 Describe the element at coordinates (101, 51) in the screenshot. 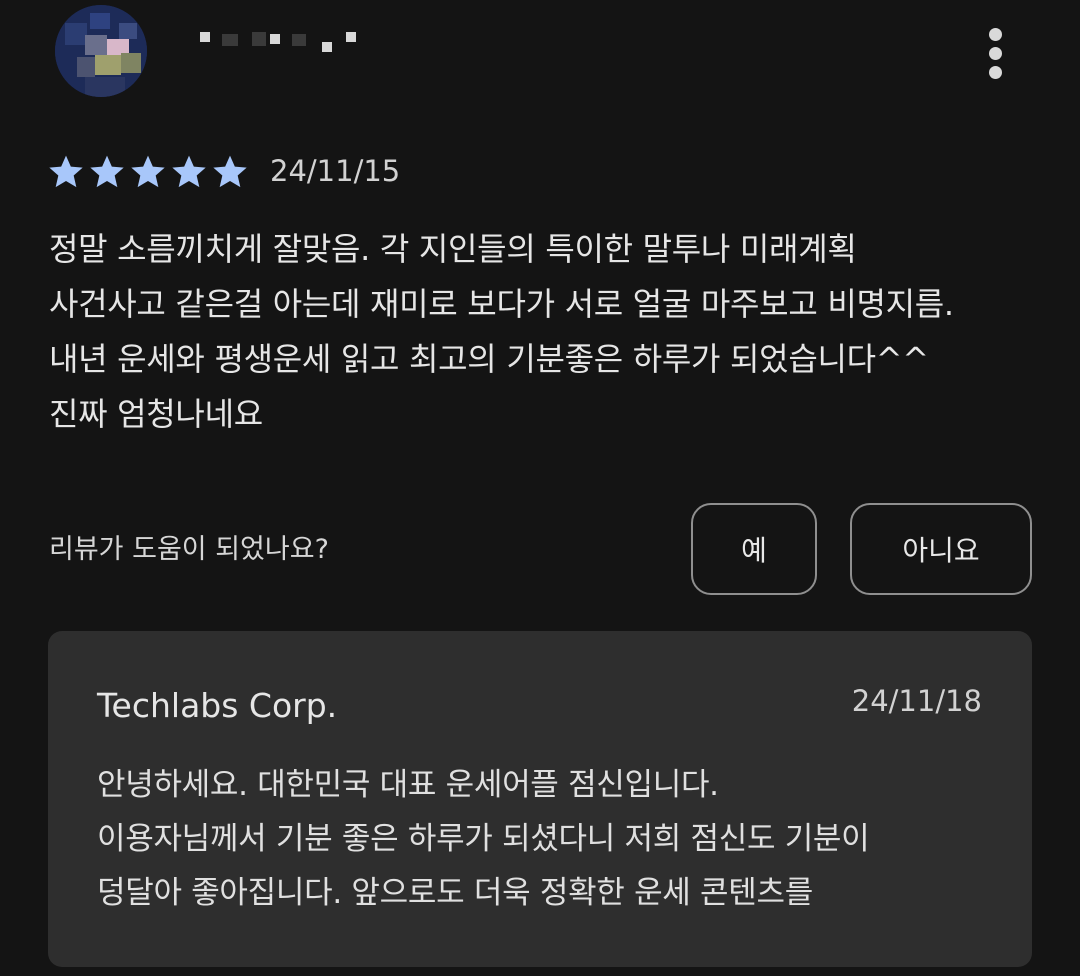

I see `reviewer-avatar` at that location.